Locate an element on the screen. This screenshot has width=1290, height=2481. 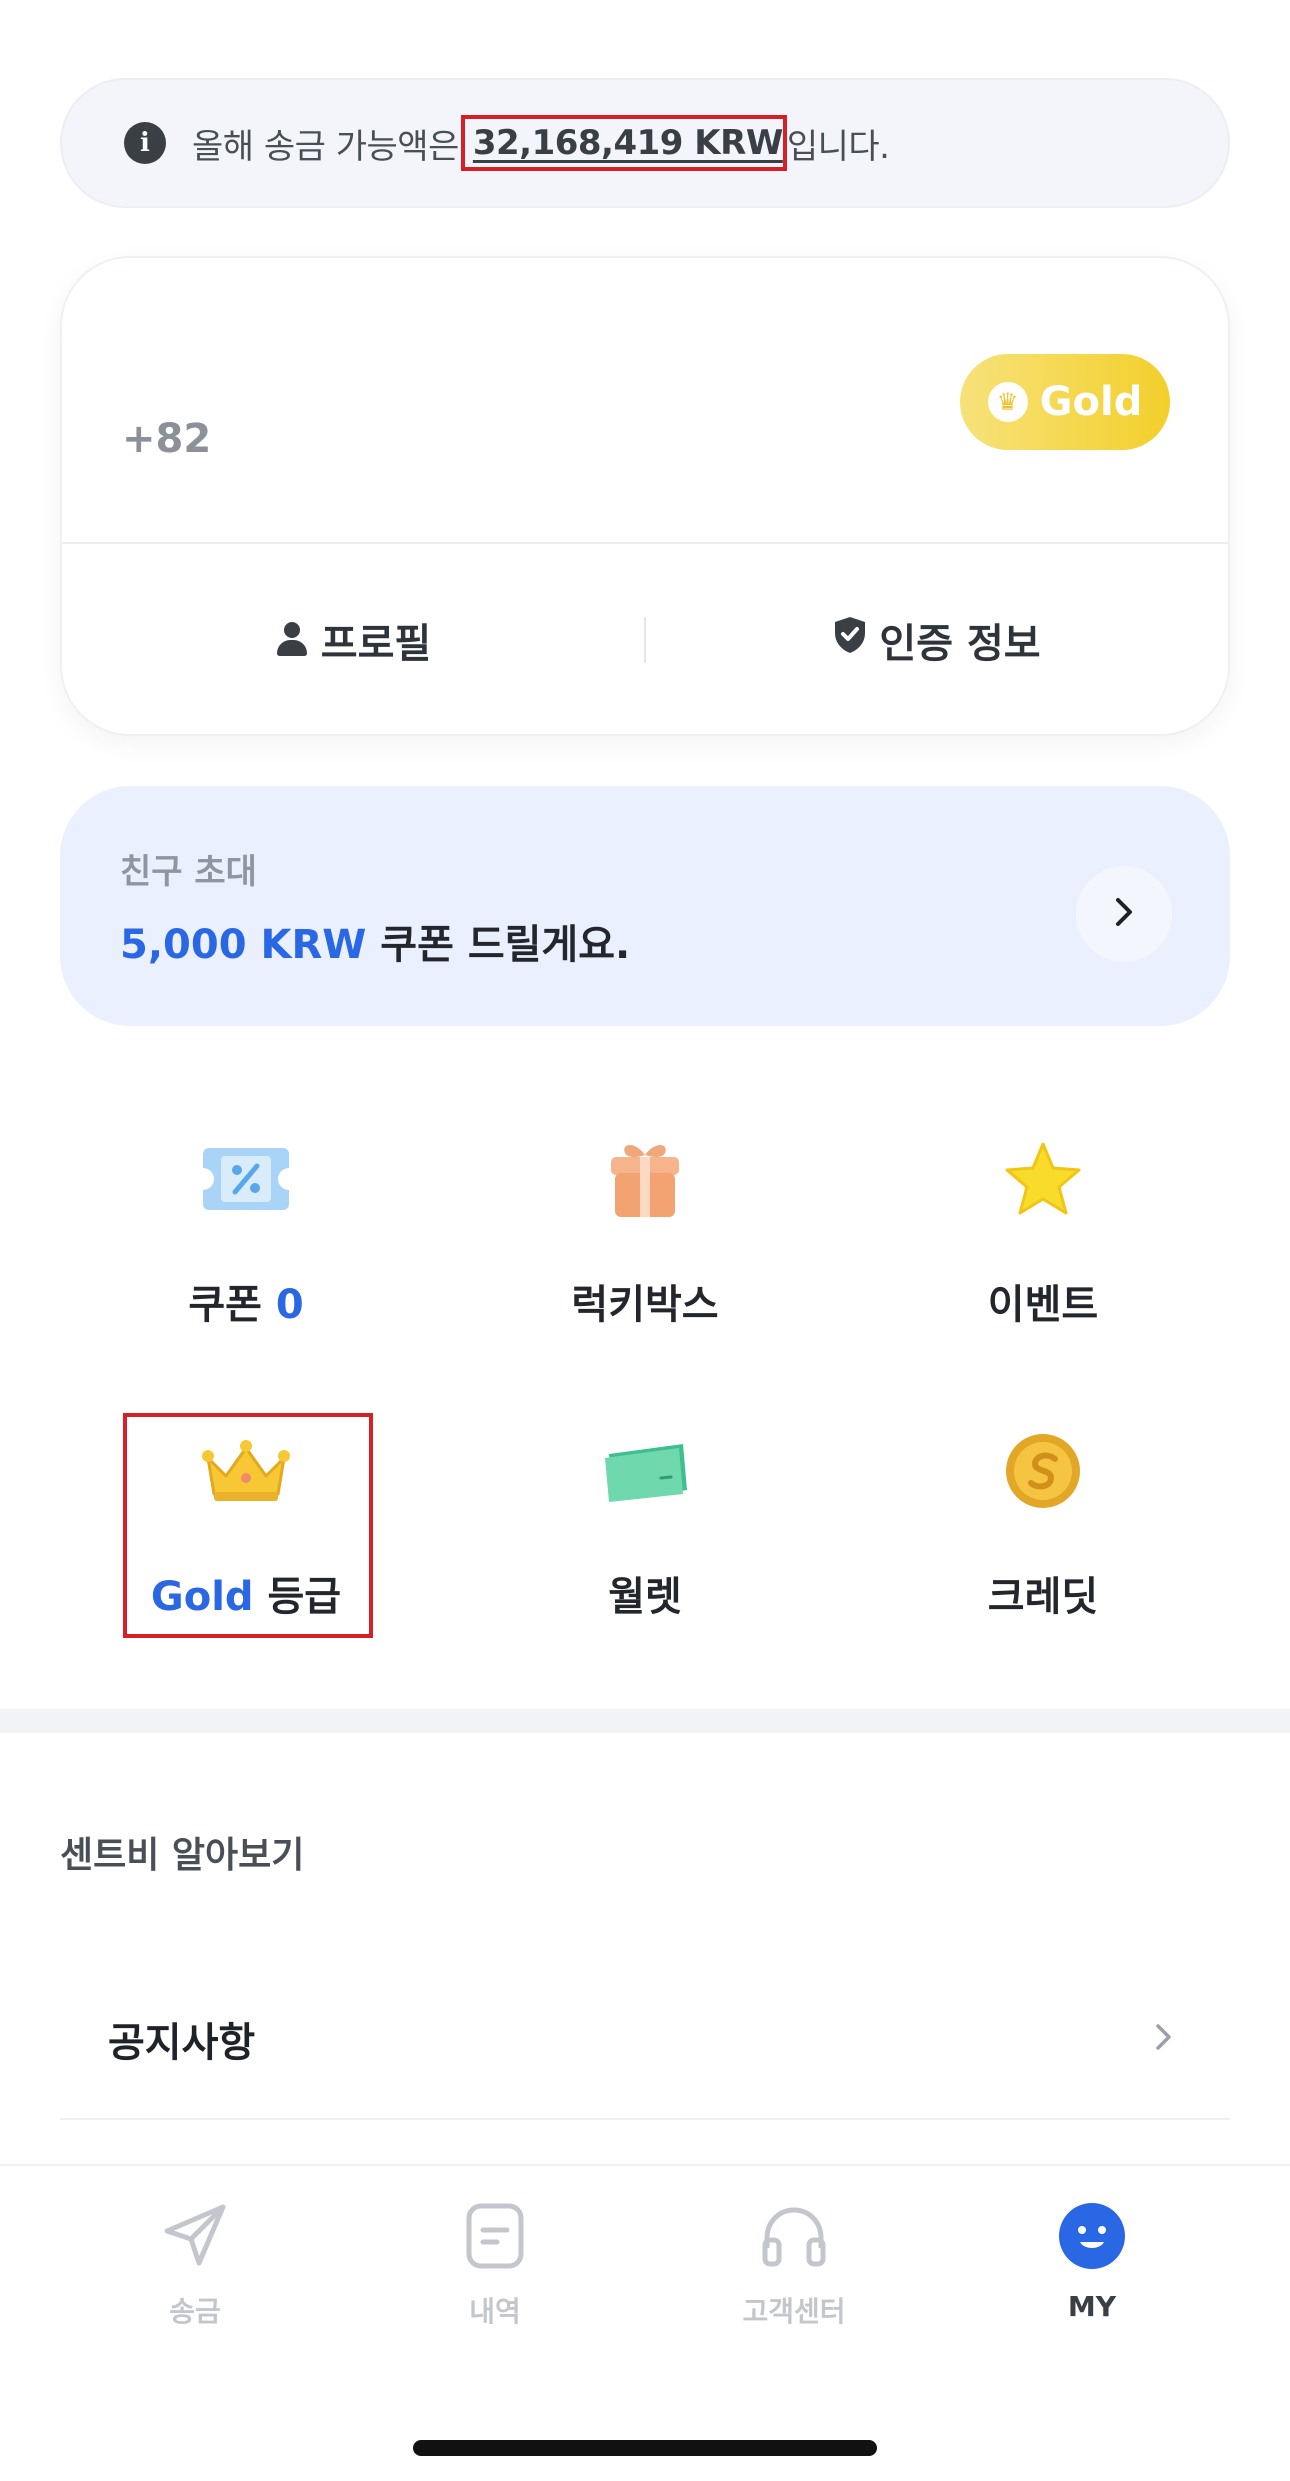
event-item: 이벤트 is located at coordinates (1043, 1210).